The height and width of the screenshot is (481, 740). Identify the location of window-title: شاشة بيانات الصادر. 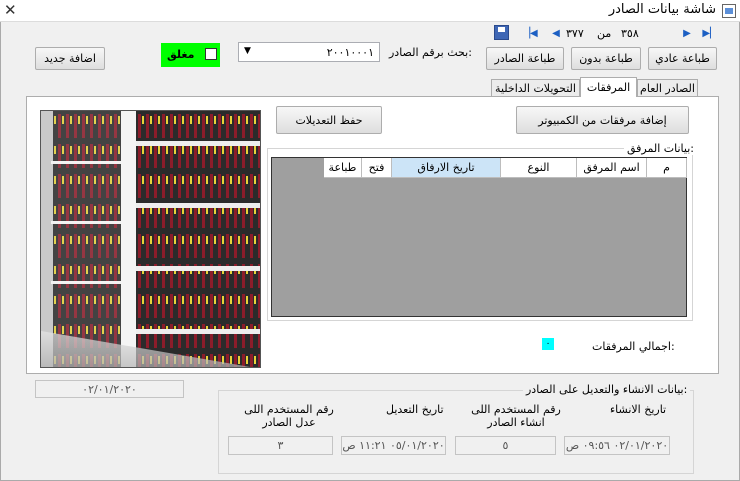
(662, 9).